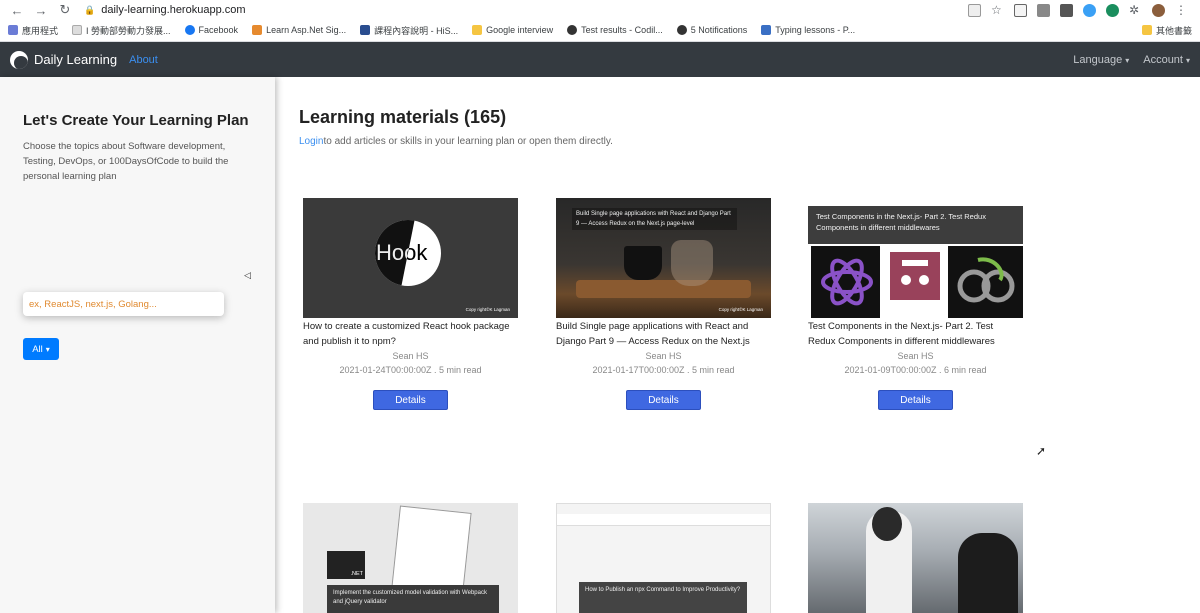 Image resolution: width=1200 pixels, height=613 pixels. What do you see at coordinates (211, 30) in the screenshot?
I see `bookmark-facebook: Facebook` at bounding box center [211, 30].